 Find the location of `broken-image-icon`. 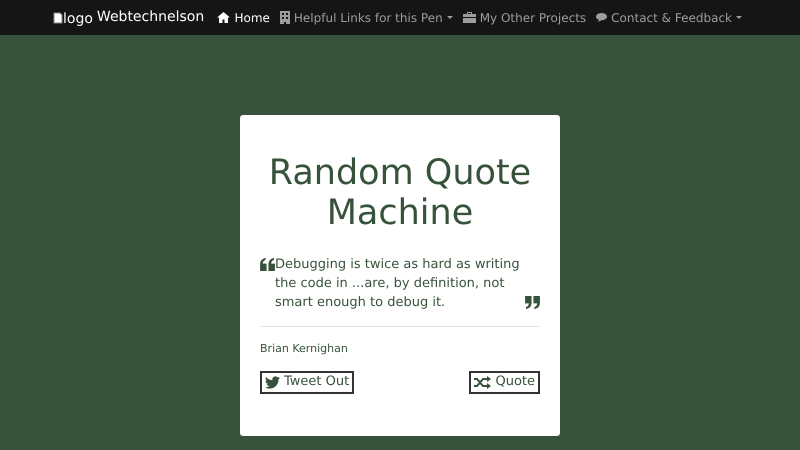

broken-image-icon is located at coordinates (58, 18).